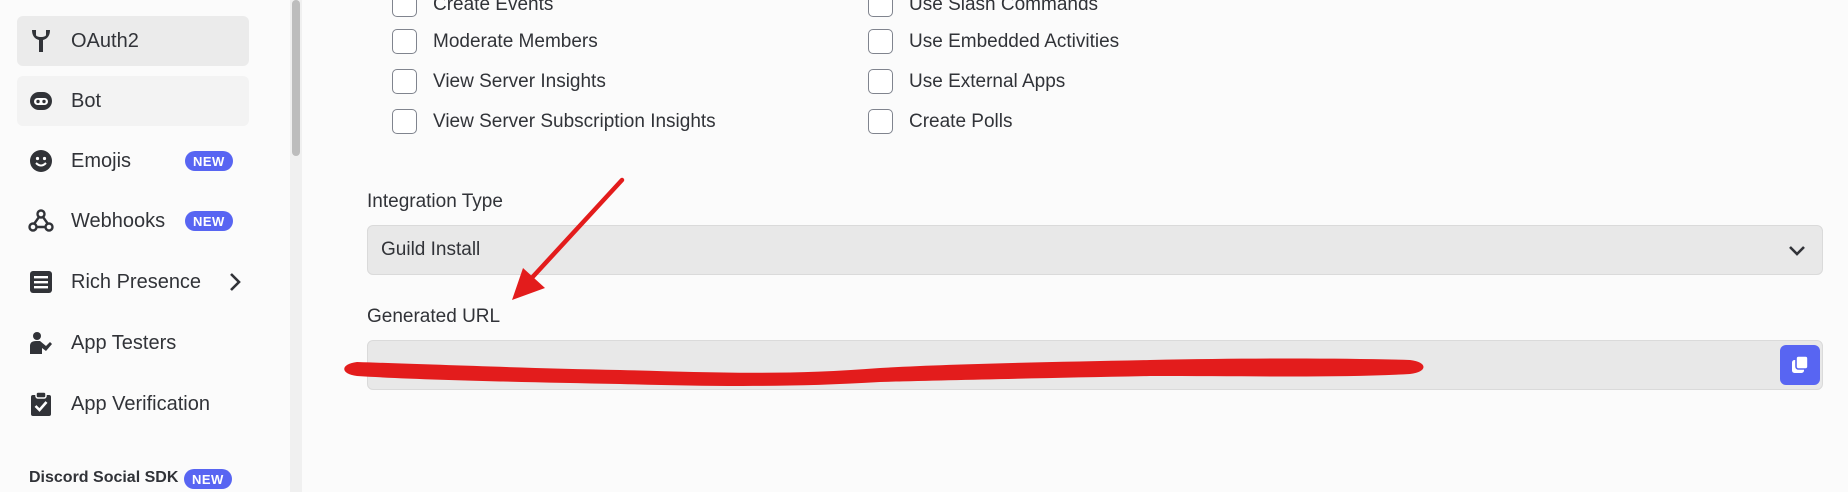  What do you see at coordinates (515, 41) in the screenshot?
I see `permission-label: Moderate Members` at bounding box center [515, 41].